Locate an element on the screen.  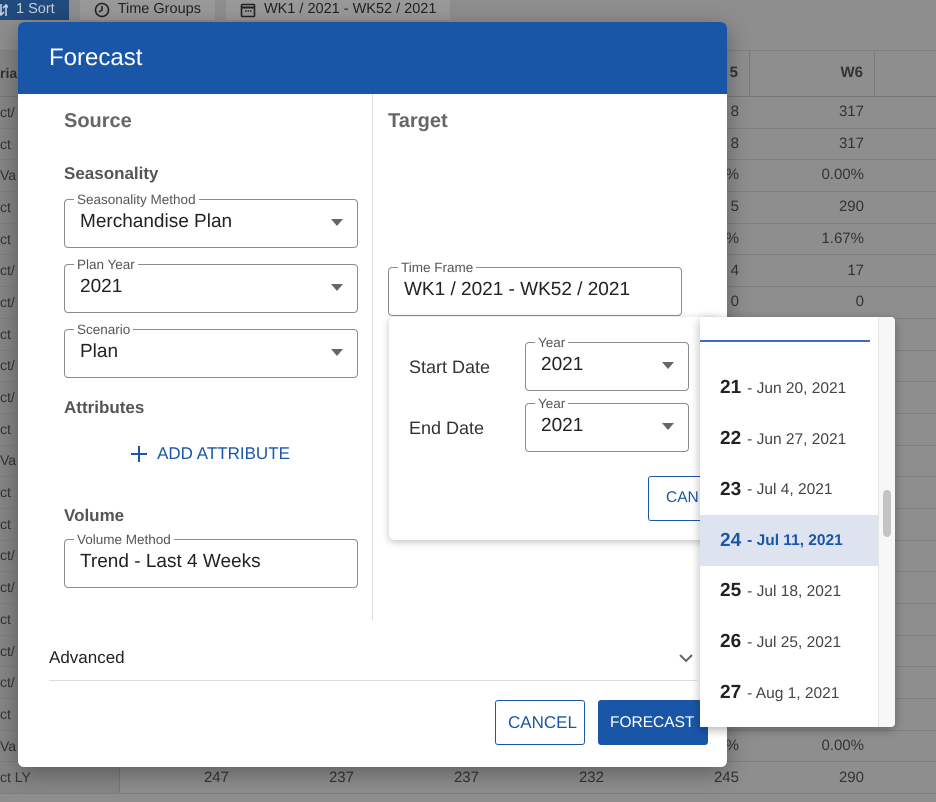
select-field: Plan Year 2021 is located at coordinates (211, 285).